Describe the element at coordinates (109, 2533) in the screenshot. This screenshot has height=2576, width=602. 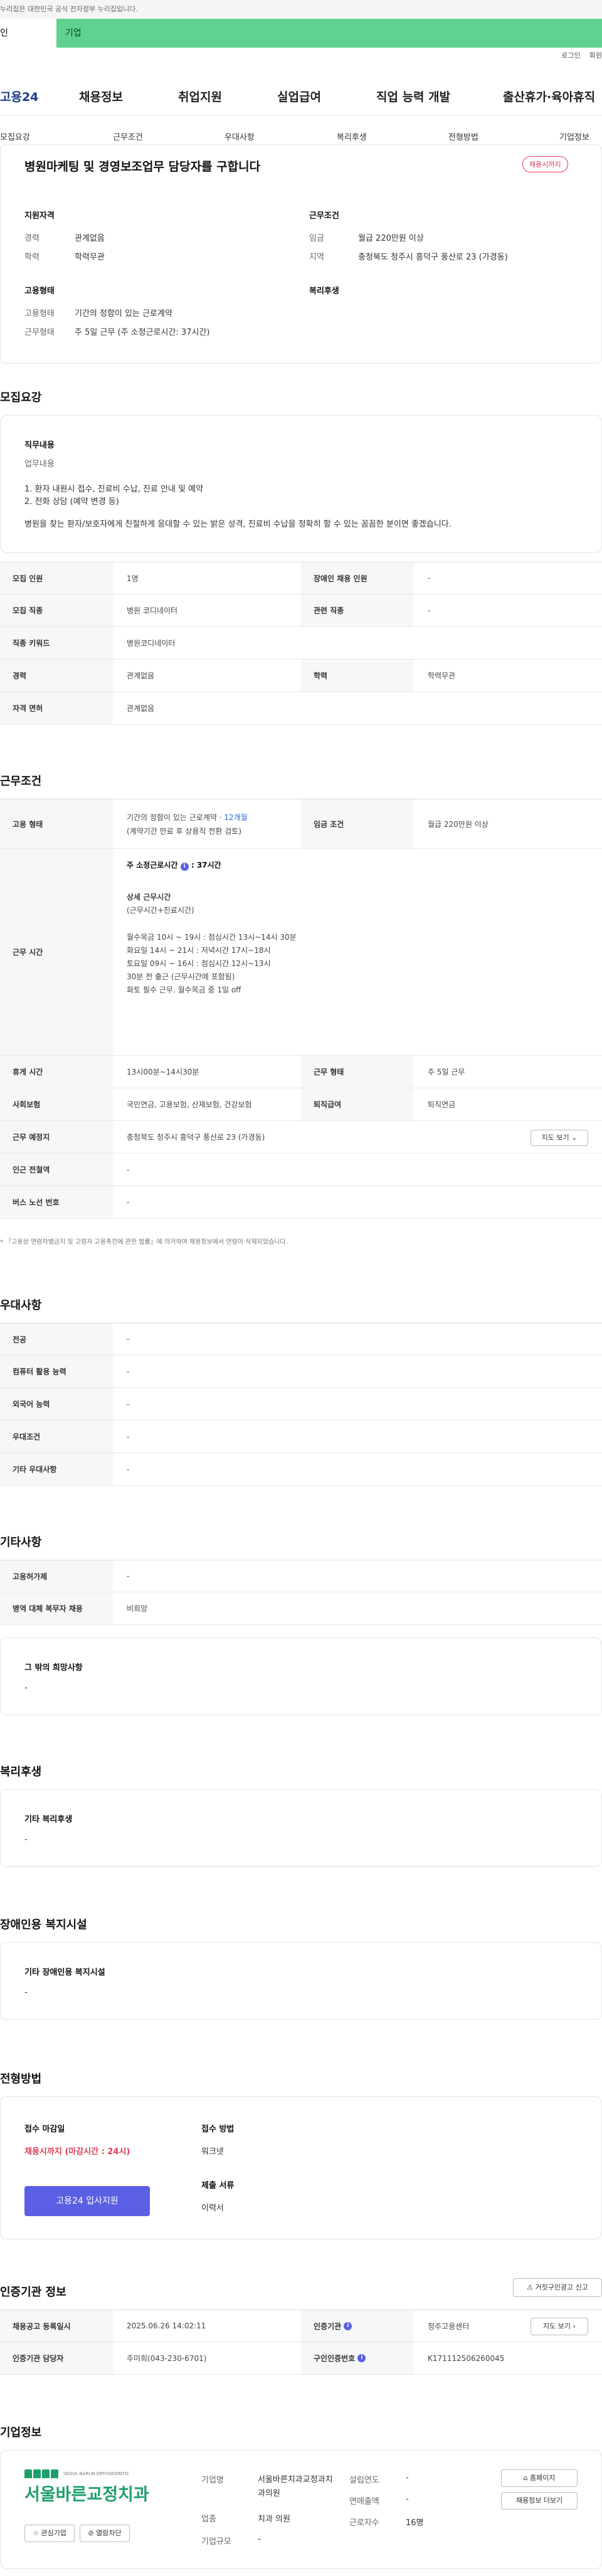
I see `block-label: 열람차단` at that location.